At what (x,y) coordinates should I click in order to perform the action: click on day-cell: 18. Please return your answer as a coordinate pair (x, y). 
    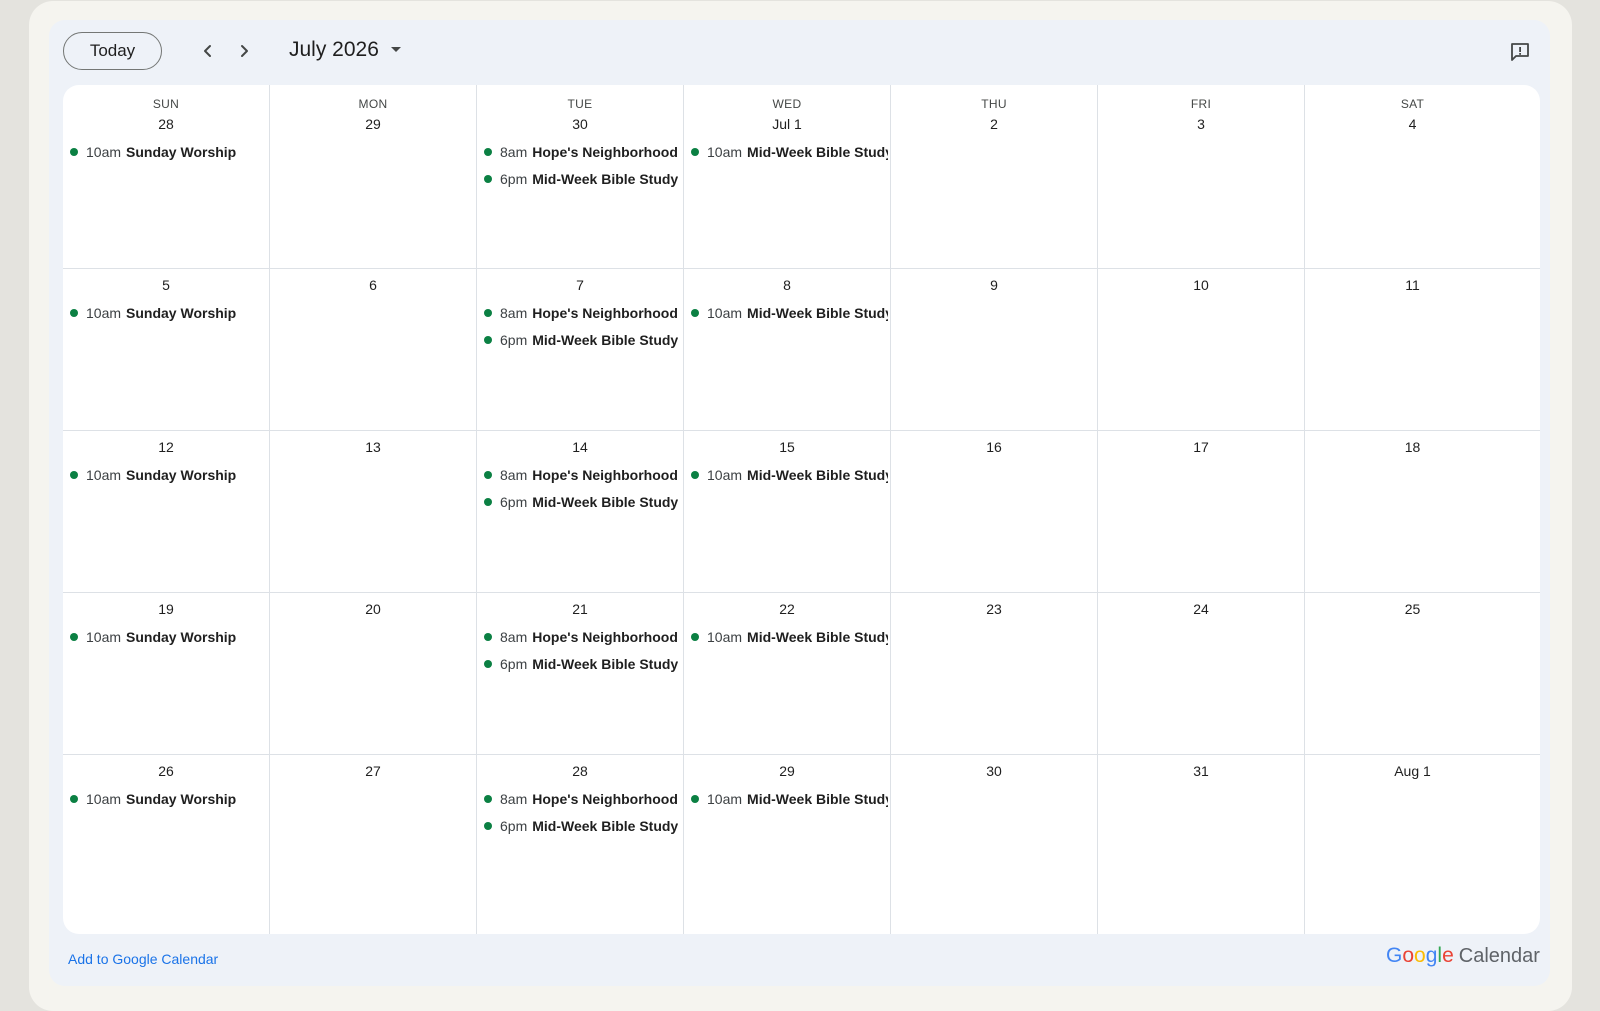
    Looking at the image, I should click on (1412, 511).